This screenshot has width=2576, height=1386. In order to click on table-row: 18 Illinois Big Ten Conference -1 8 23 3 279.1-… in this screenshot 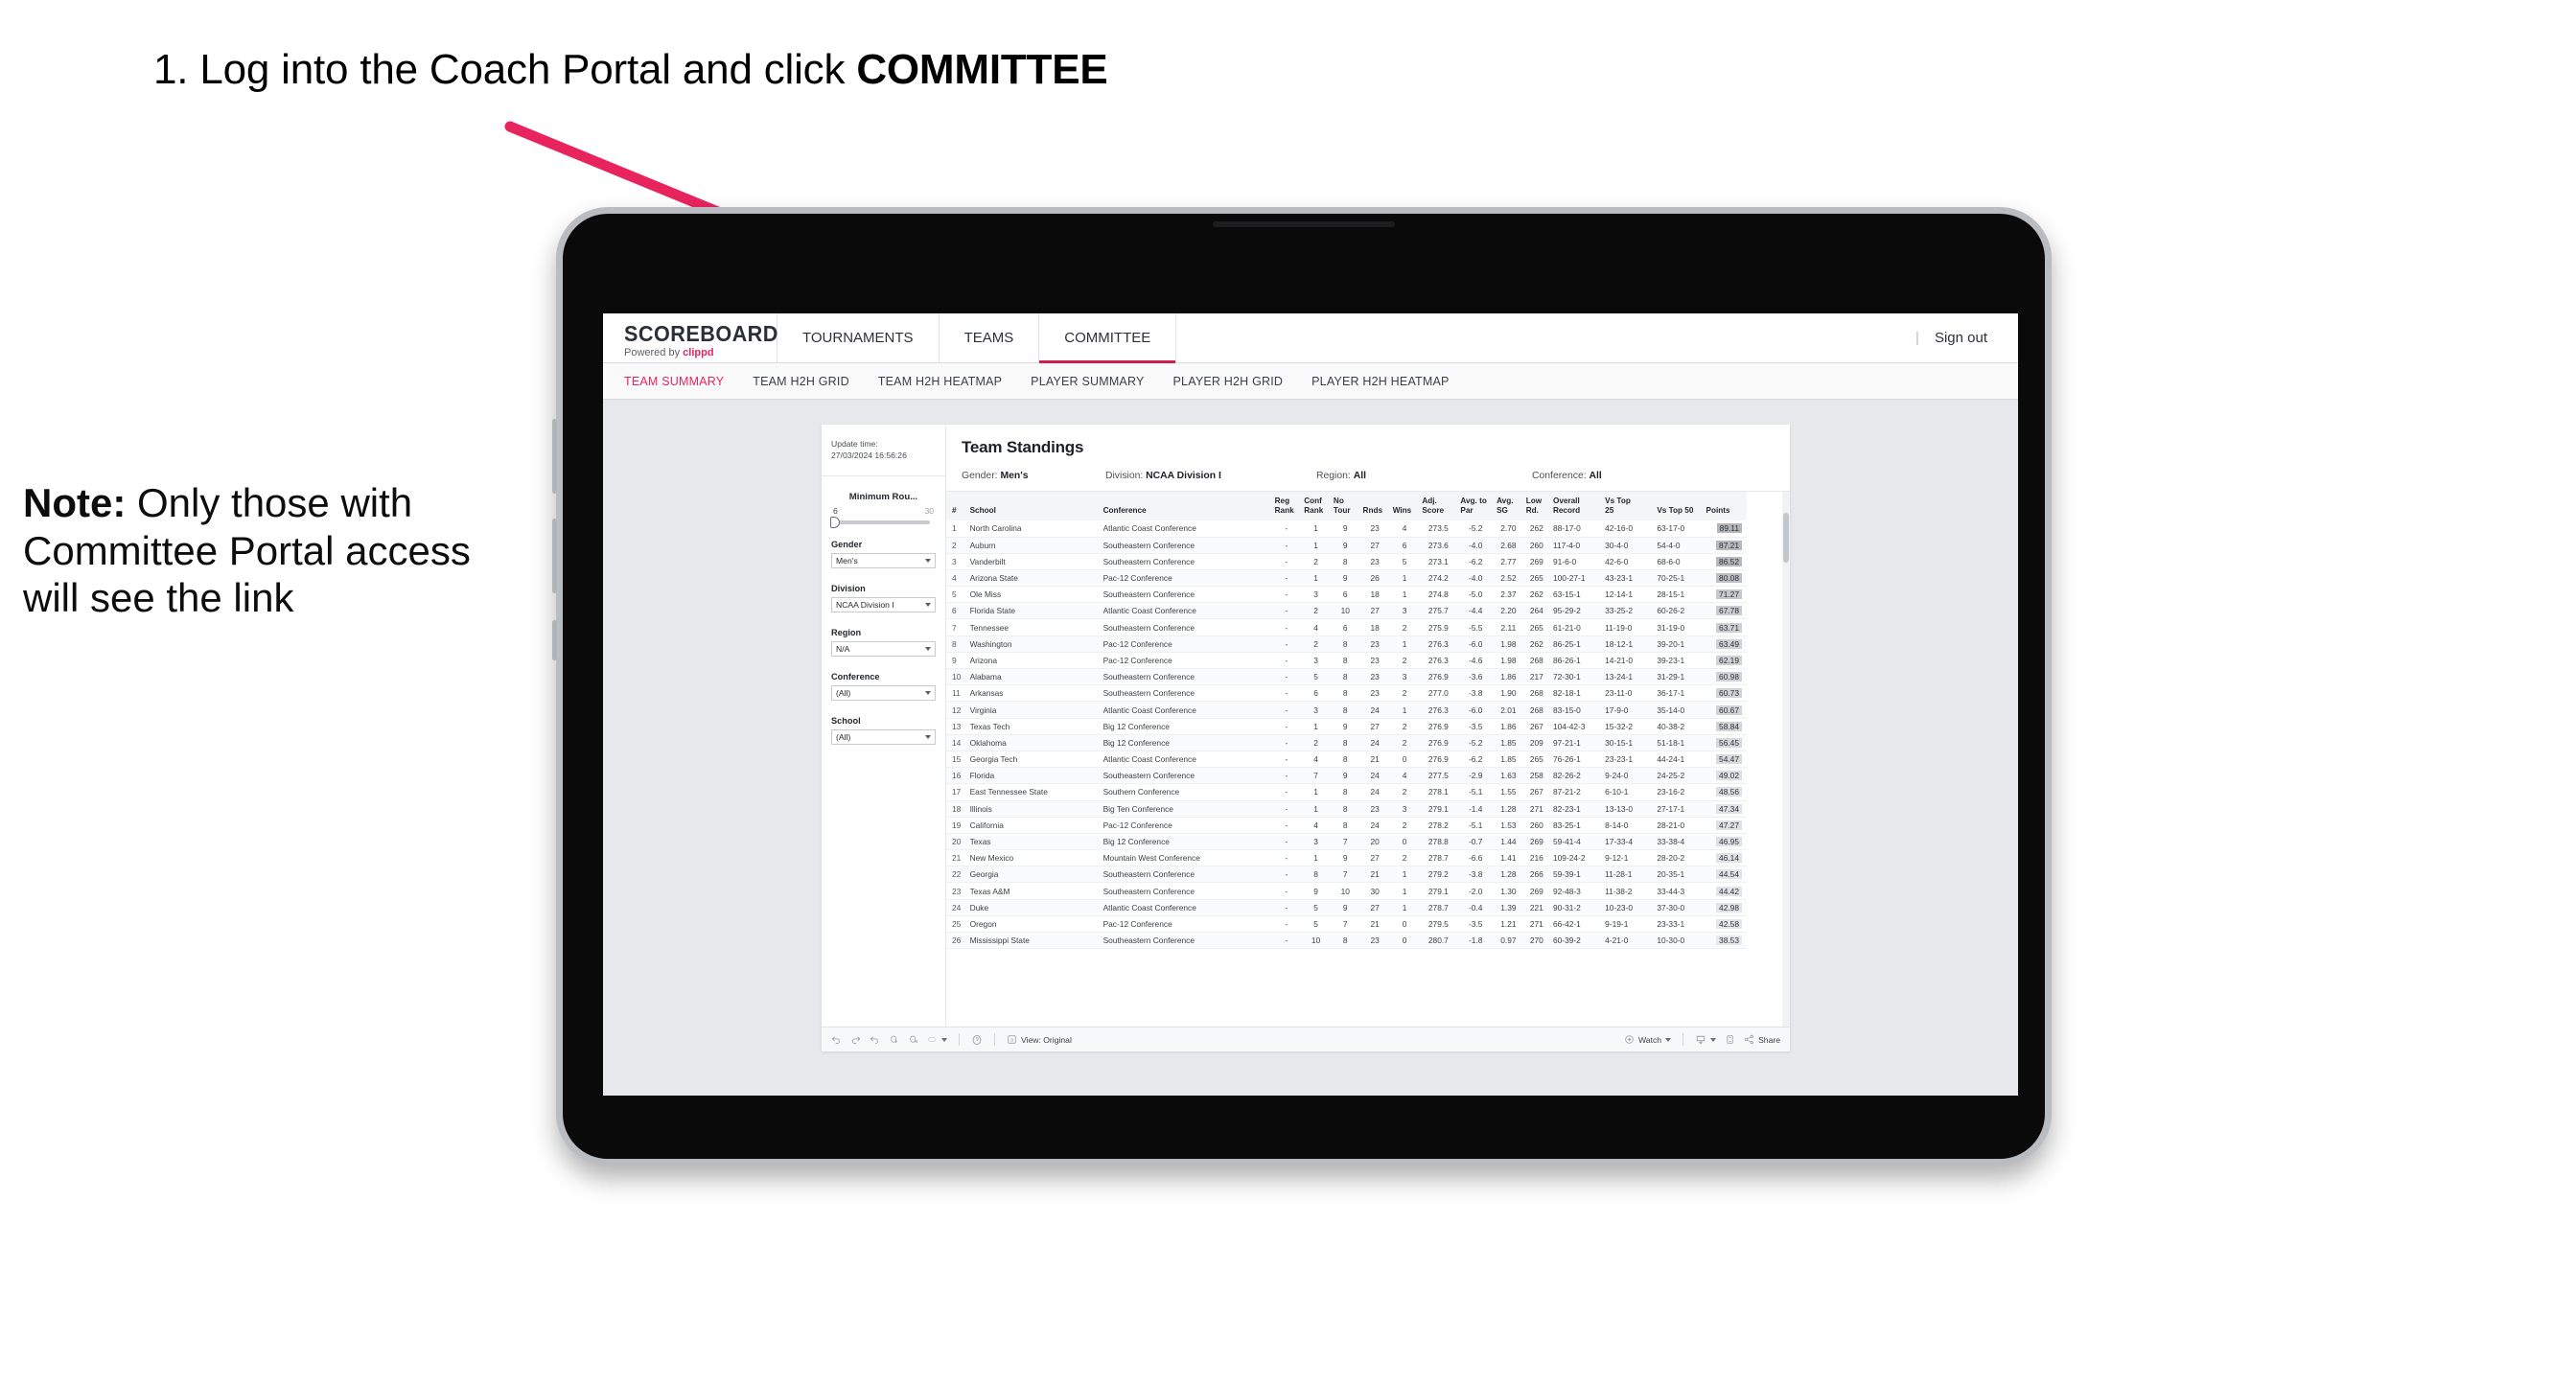, I will do `click(1346, 809)`.